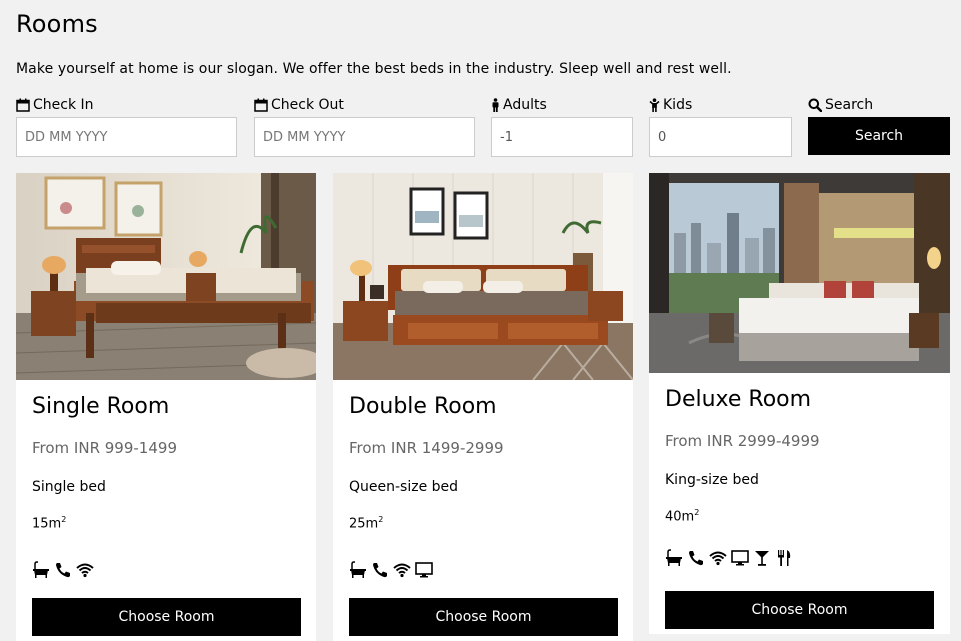 Image resolution: width=961 pixels, height=641 pixels. Describe the element at coordinates (49, 523) in the screenshot. I see `room-size: 15m2` at that location.